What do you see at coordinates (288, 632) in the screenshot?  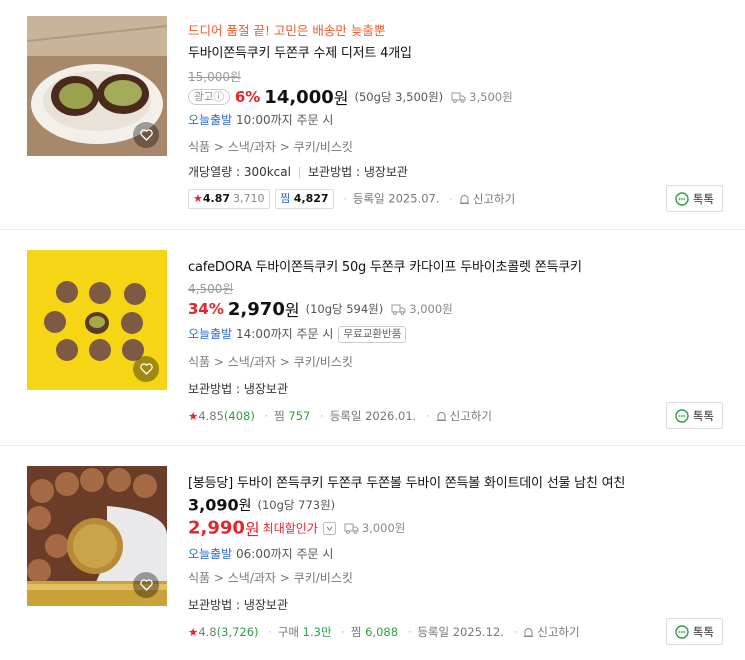 I see `purchase-label: 구매` at bounding box center [288, 632].